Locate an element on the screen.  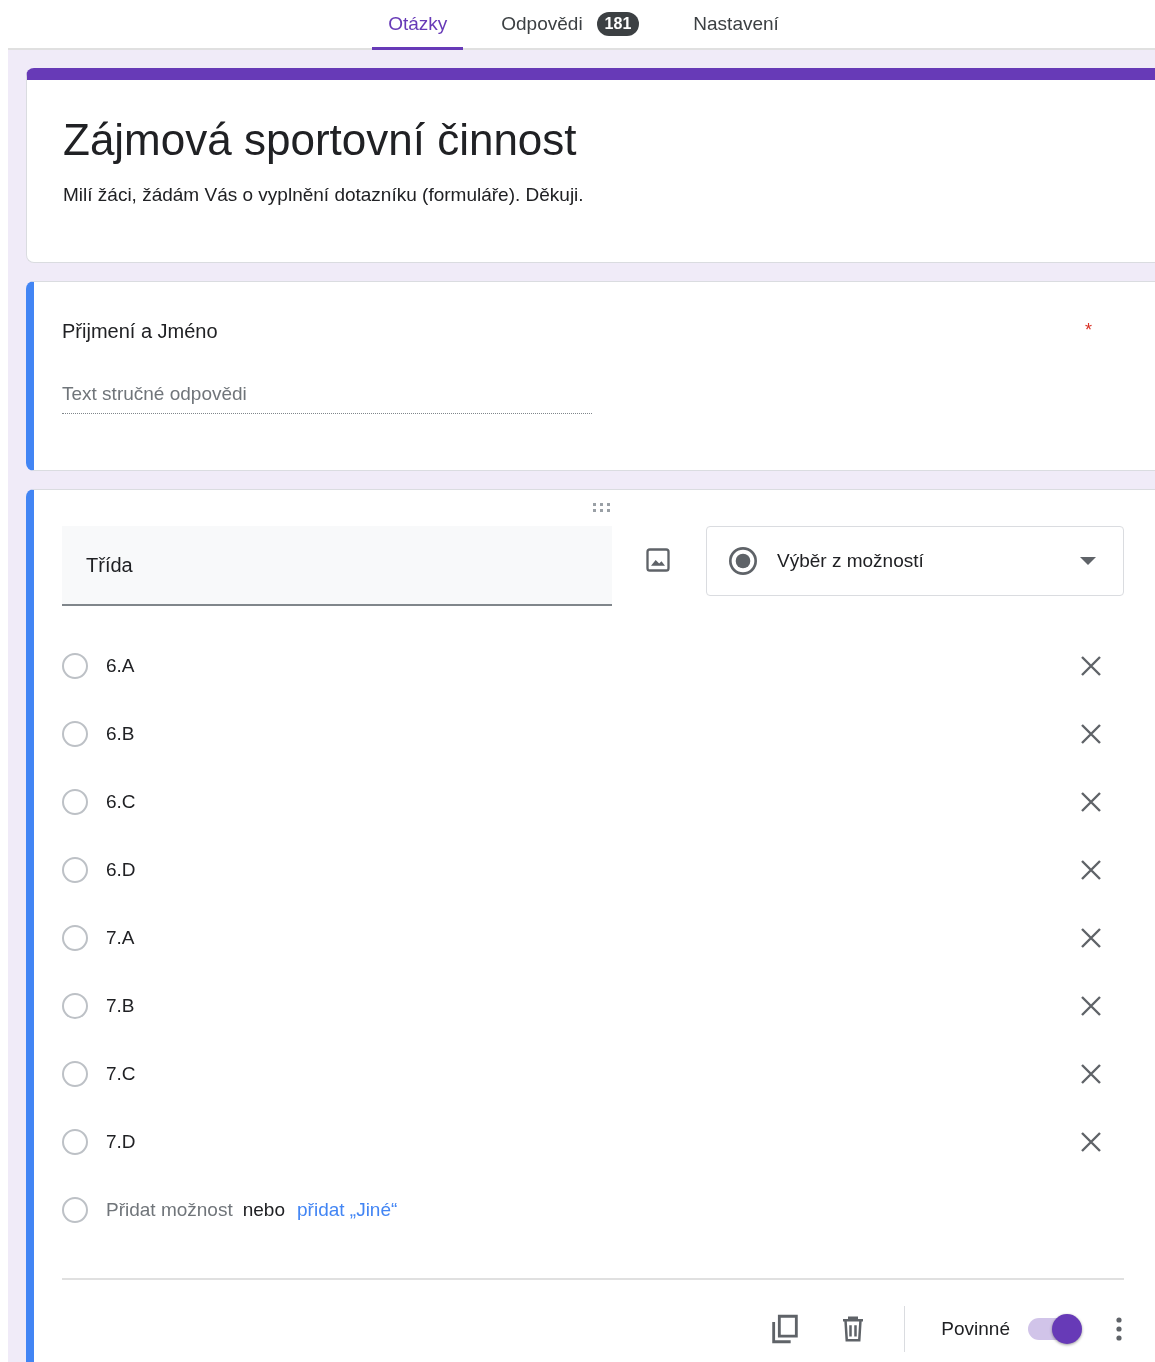
add-other-link: přidat „Jiné“ is located at coordinates (347, 1210).